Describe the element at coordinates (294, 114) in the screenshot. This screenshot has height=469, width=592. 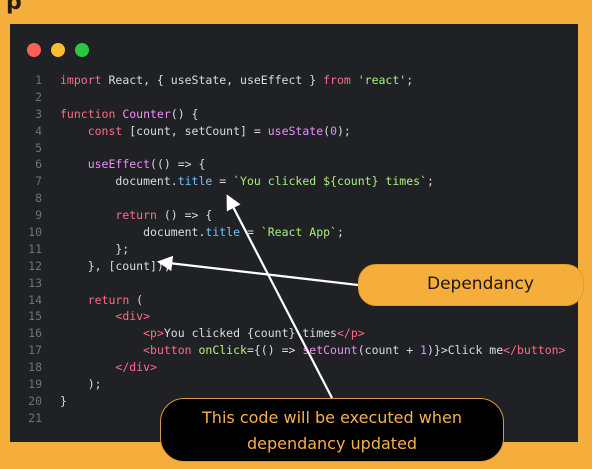
I see `code-line: 3 function Counter() {` at that location.